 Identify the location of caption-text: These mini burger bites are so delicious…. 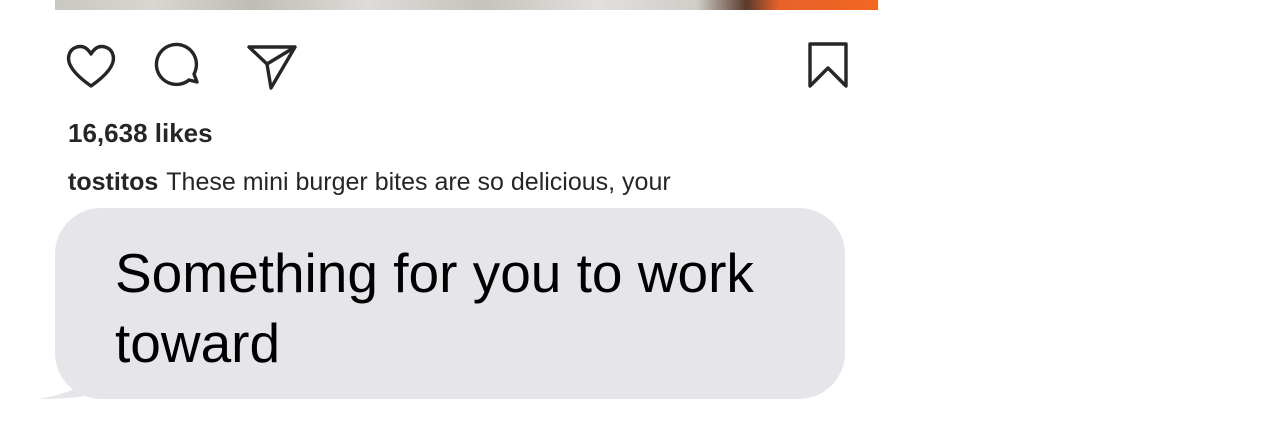
(418, 182).